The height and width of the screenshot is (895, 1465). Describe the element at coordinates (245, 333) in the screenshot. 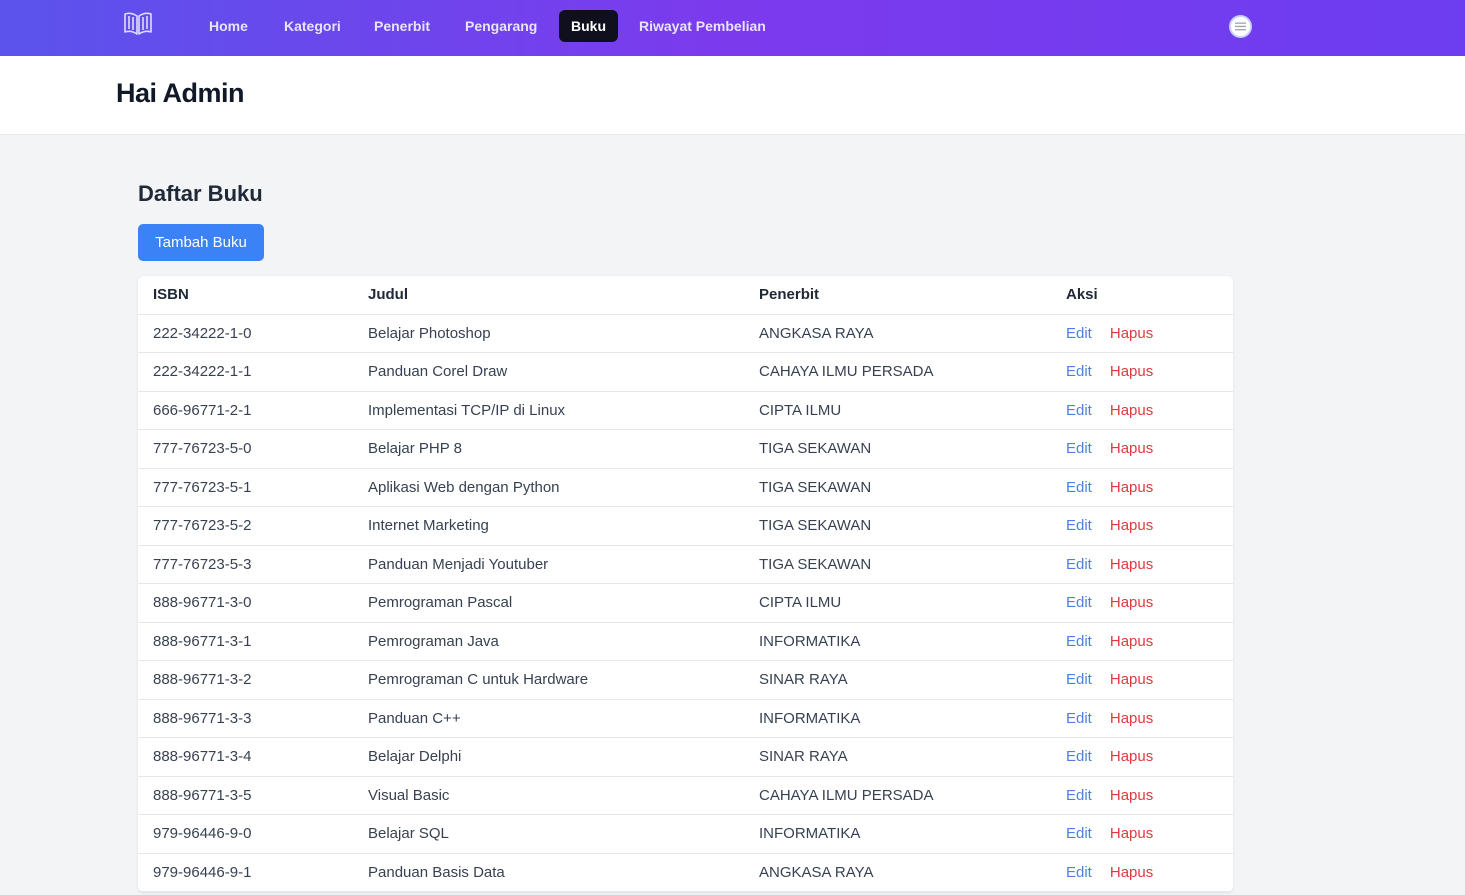

I see `isbn-cell: 222-34222-1-0` at that location.